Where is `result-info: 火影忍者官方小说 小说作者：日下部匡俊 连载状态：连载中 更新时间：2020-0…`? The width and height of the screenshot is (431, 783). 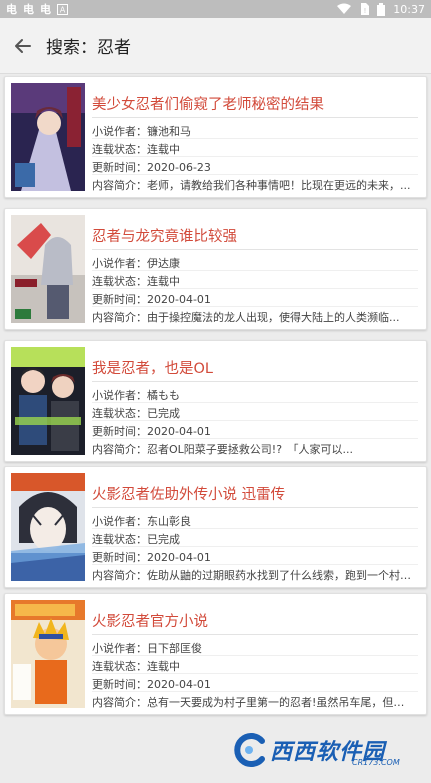
result-info: 火影忍者官方小说 小说作者：日下部匡俊 连载状态：连载中 更新时间：2020-0… is located at coordinates (256, 655).